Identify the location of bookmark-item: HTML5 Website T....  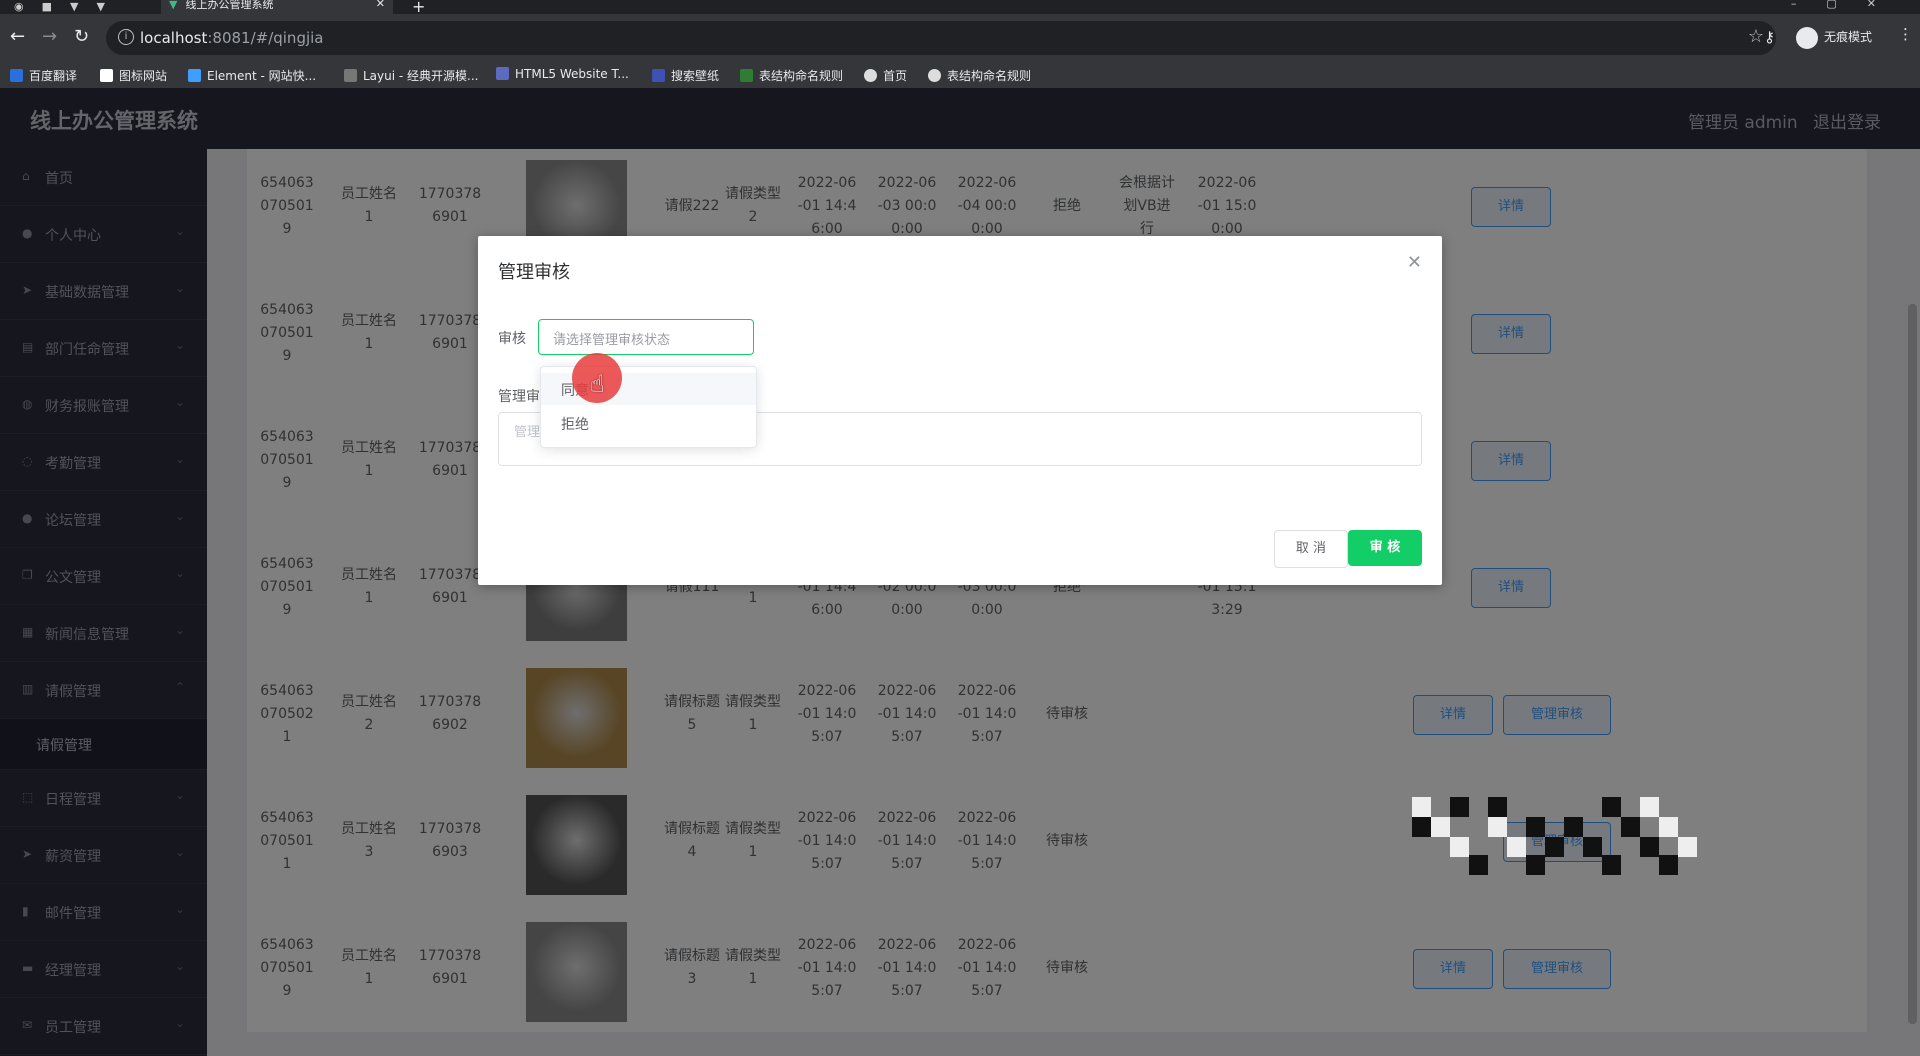
(562, 74).